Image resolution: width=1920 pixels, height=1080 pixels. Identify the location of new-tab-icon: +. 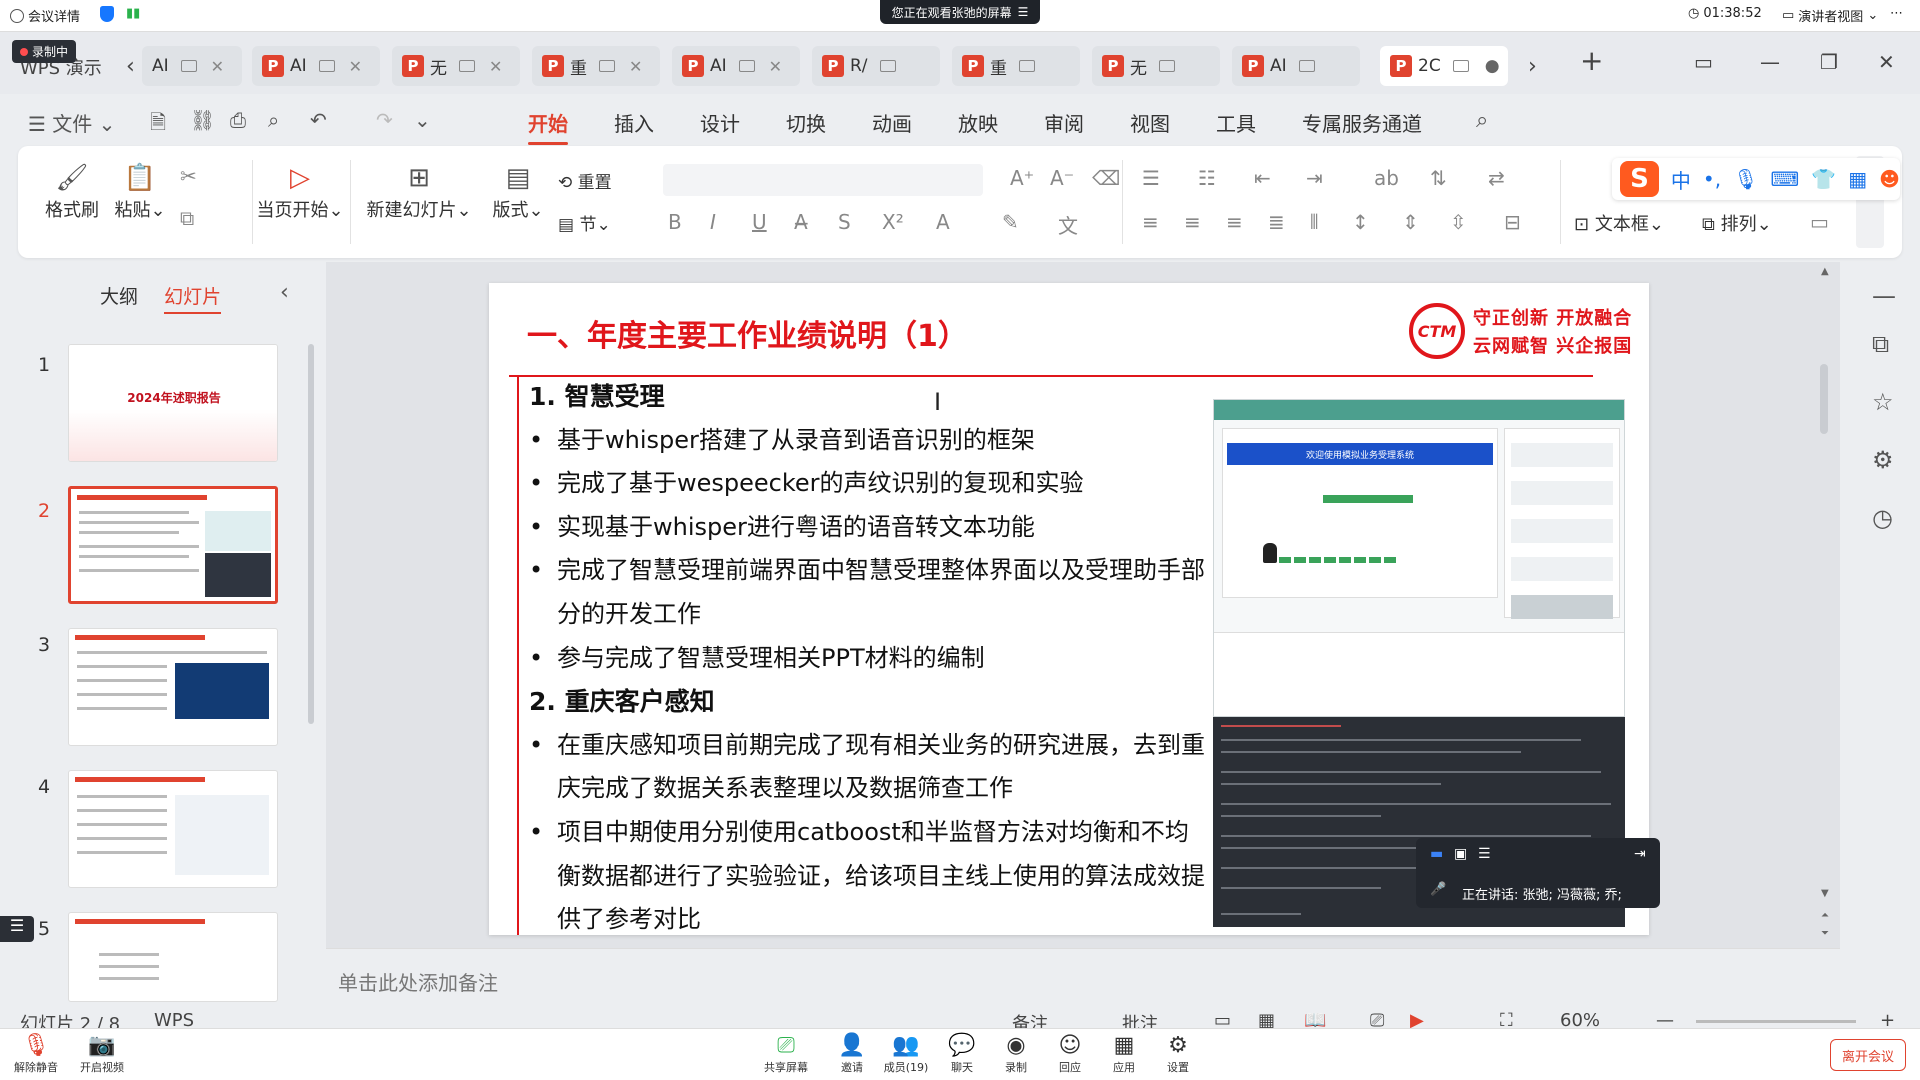
(1591, 60).